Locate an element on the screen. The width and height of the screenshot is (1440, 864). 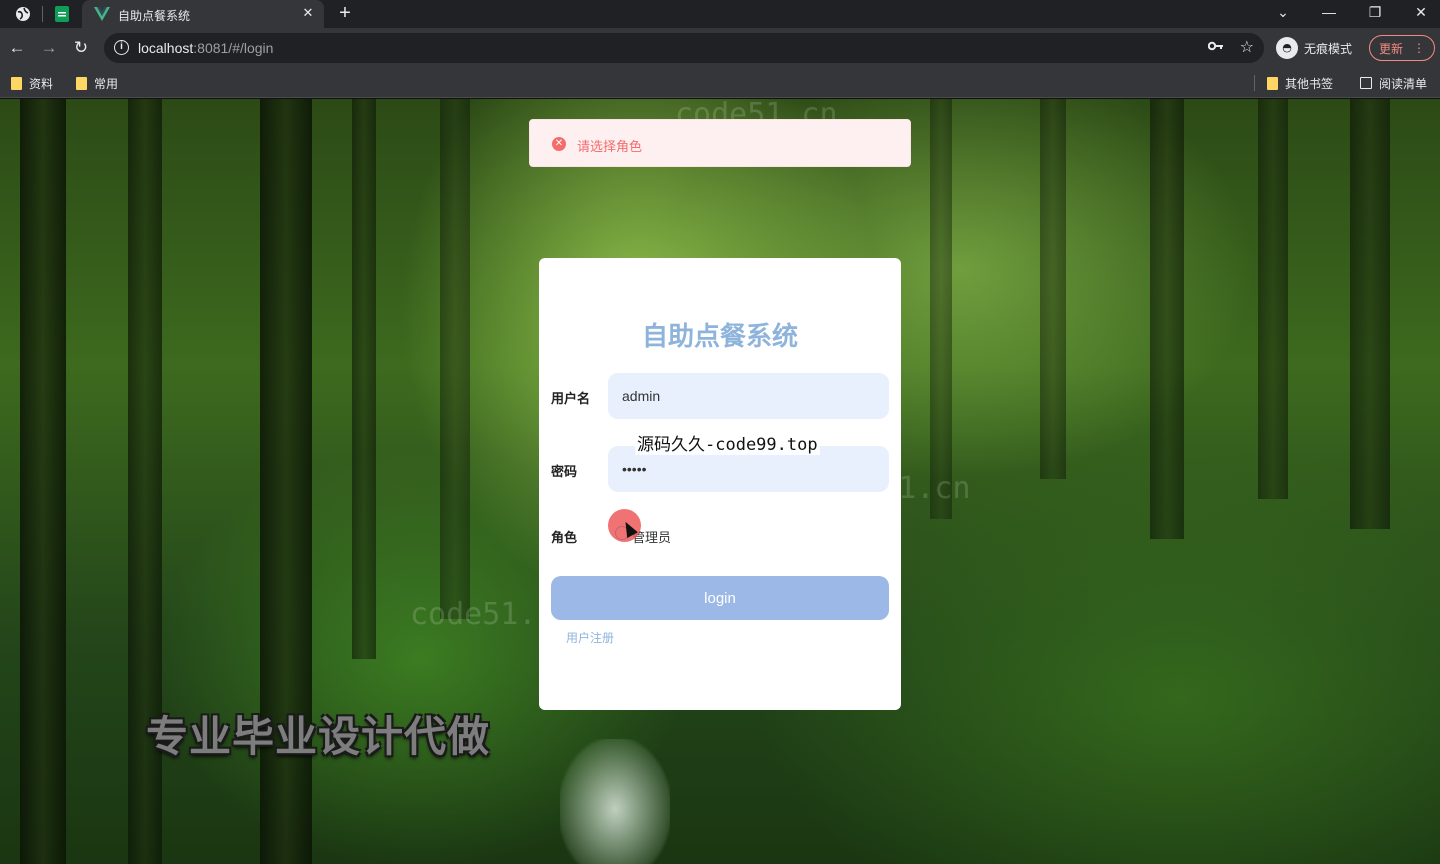
reload-icon: ↻ is located at coordinates (81, 48).